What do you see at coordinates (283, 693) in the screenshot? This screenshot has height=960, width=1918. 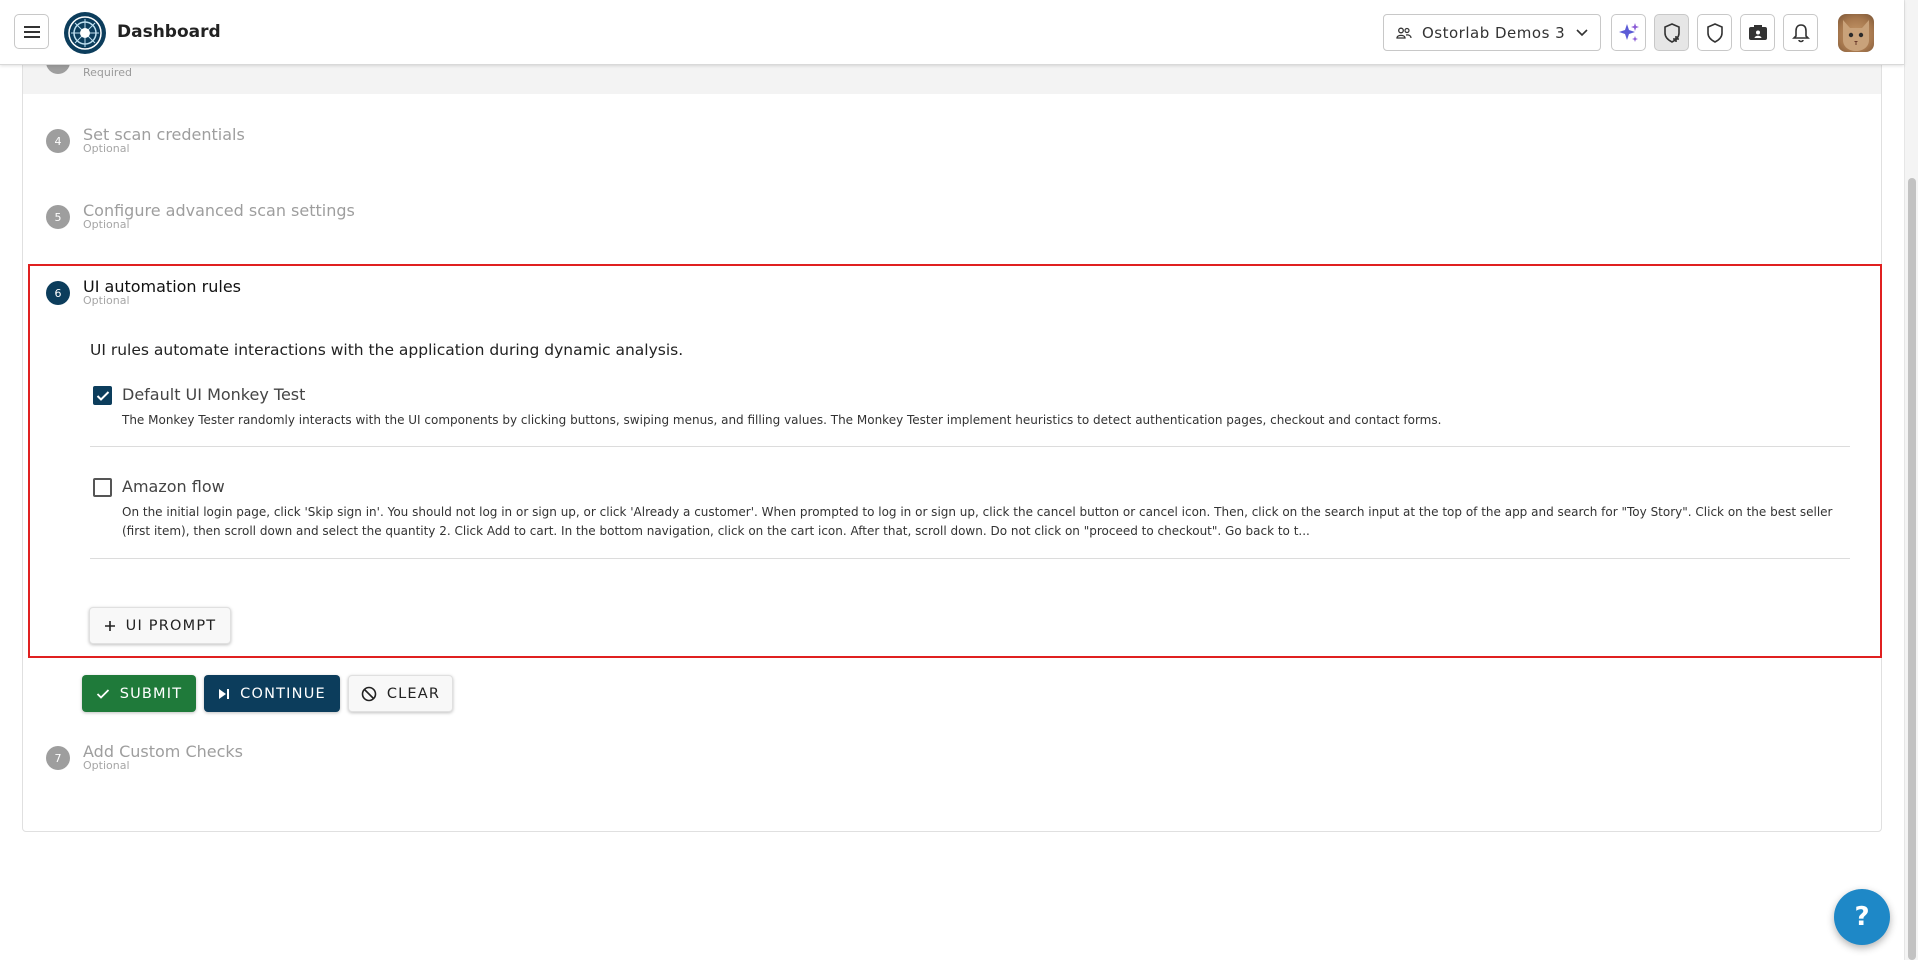 I see `continue-label: CONTINUE` at bounding box center [283, 693].